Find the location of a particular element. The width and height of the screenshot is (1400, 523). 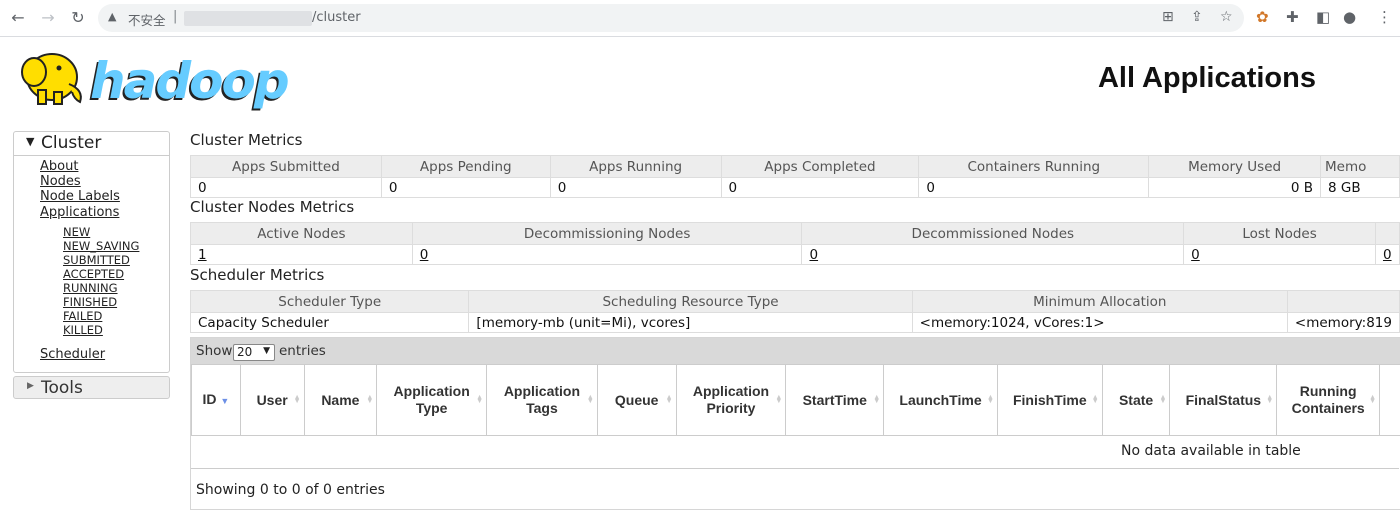

extension-icon: ✿ is located at coordinates (1262, 17).